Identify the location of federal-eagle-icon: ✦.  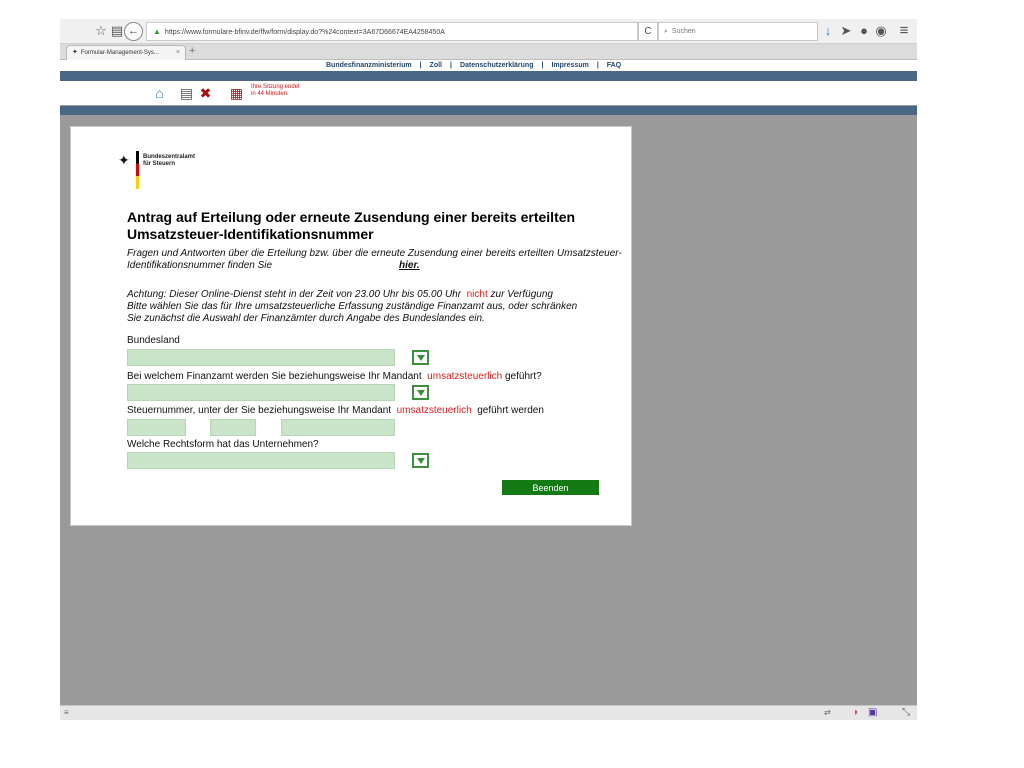
(124, 160).